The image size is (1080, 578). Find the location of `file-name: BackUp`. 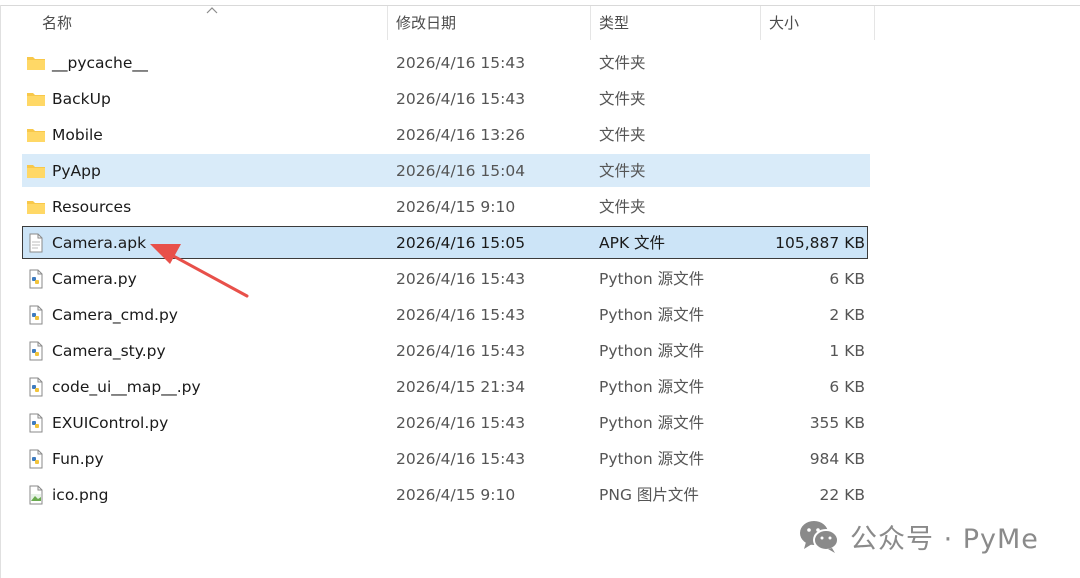

file-name: BackUp is located at coordinates (81, 99).